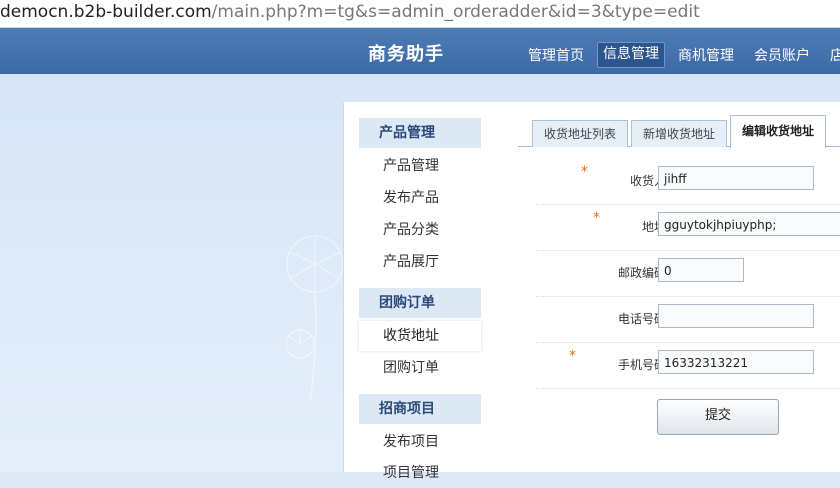 The image size is (840, 488). I want to click on form-row-address: * 地址: gguytokjhpiuyphp;, so click(688, 227).